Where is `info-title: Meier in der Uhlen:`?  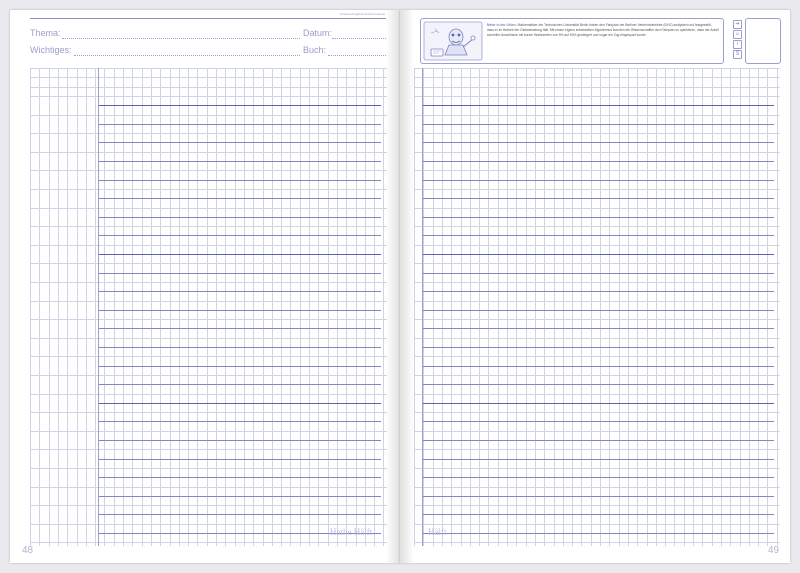 info-title: Meier in der Uhlen: is located at coordinates (502, 25).